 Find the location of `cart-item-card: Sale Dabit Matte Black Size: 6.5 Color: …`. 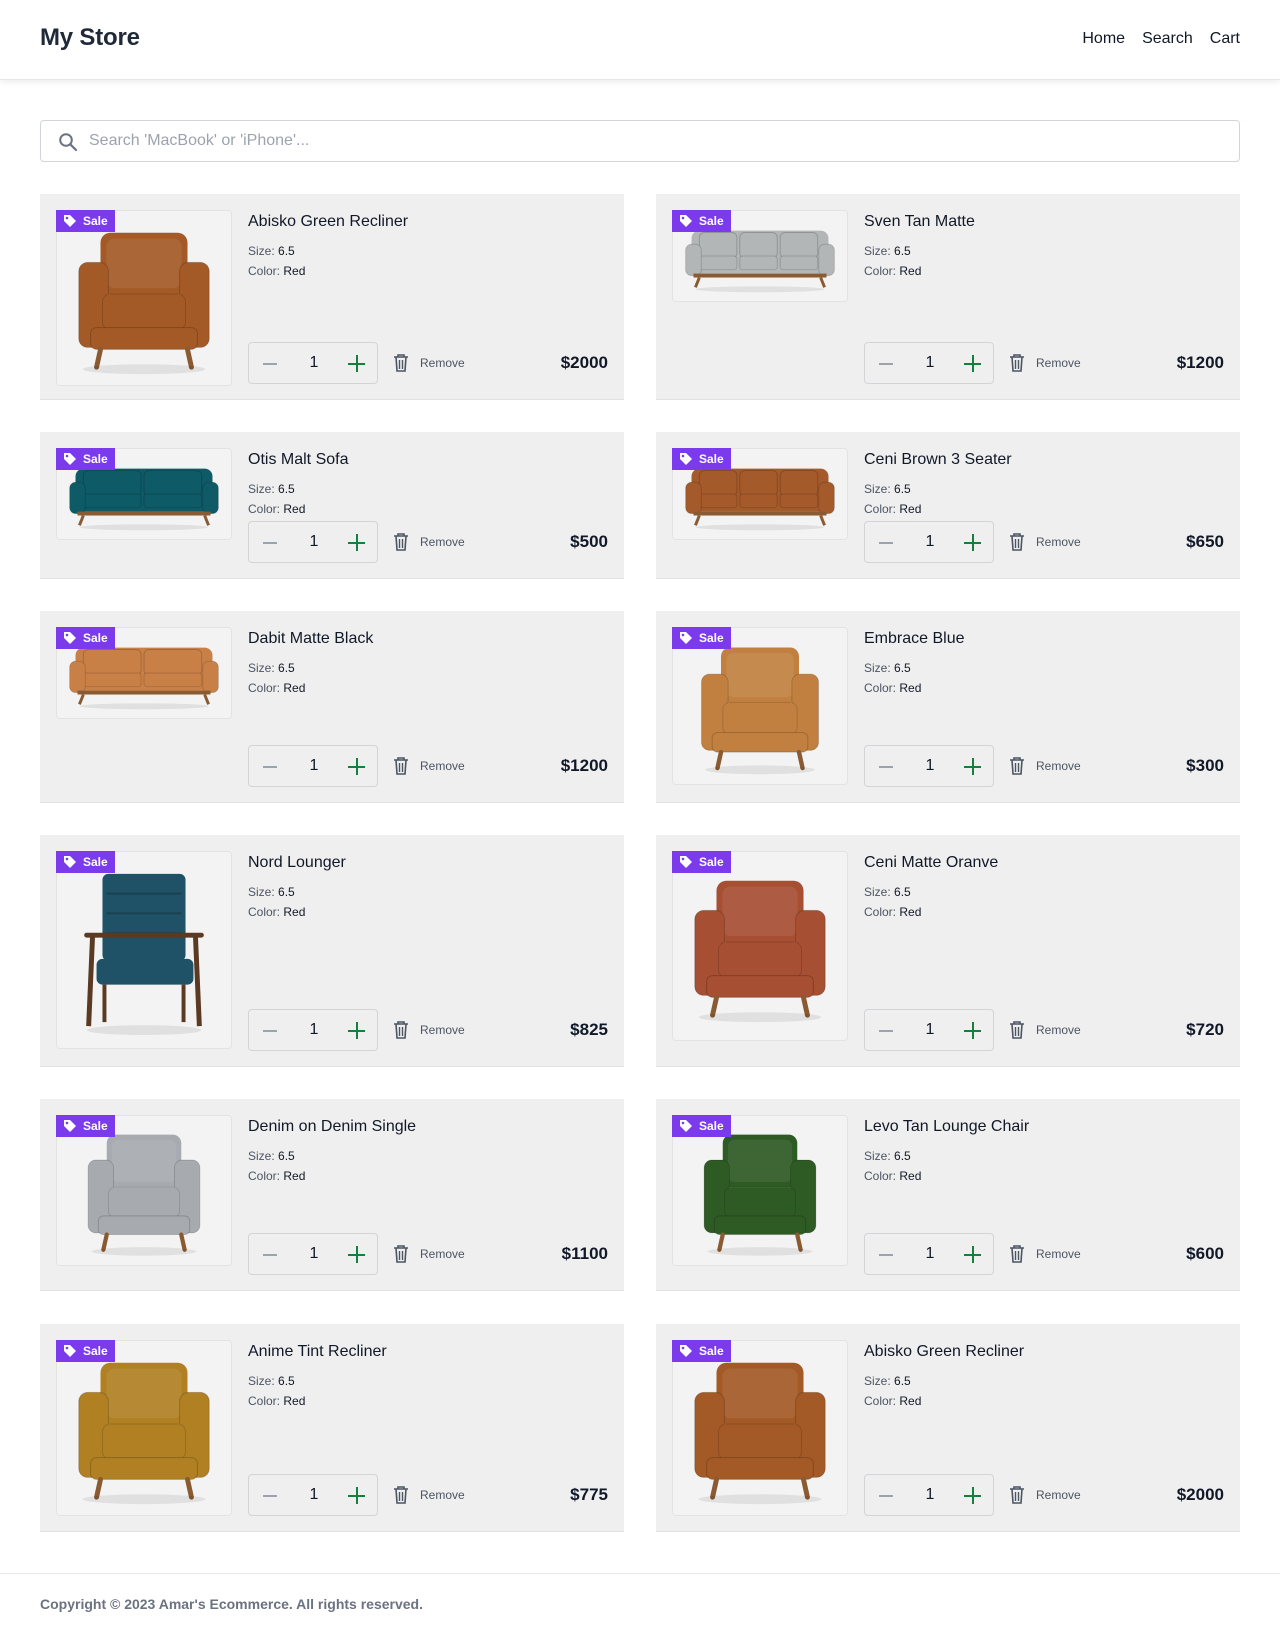

cart-item-card: Sale Dabit Matte Black Size: 6.5 Color: … is located at coordinates (332, 707).